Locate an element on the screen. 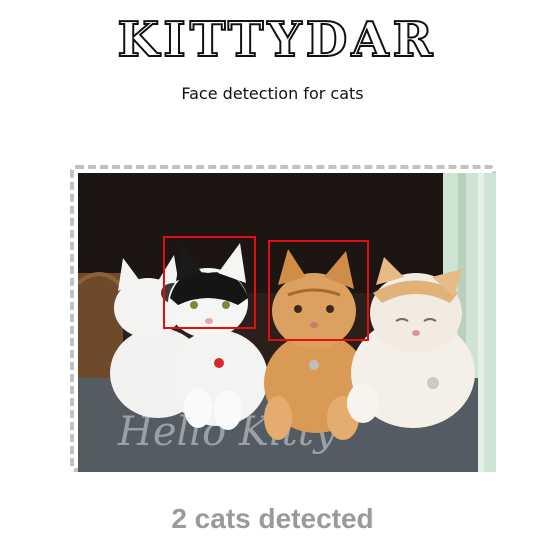 The width and height of the screenshot is (545, 560). detection-status: 2 cats detected is located at coordinates (272, 518).